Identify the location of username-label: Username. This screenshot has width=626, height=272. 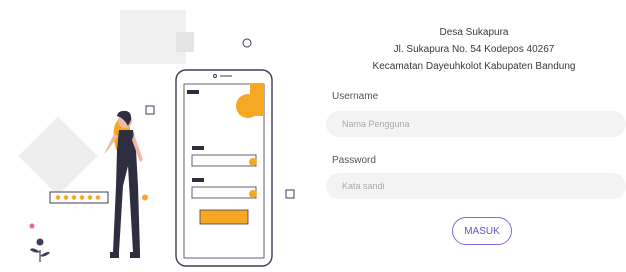
(355, 96).